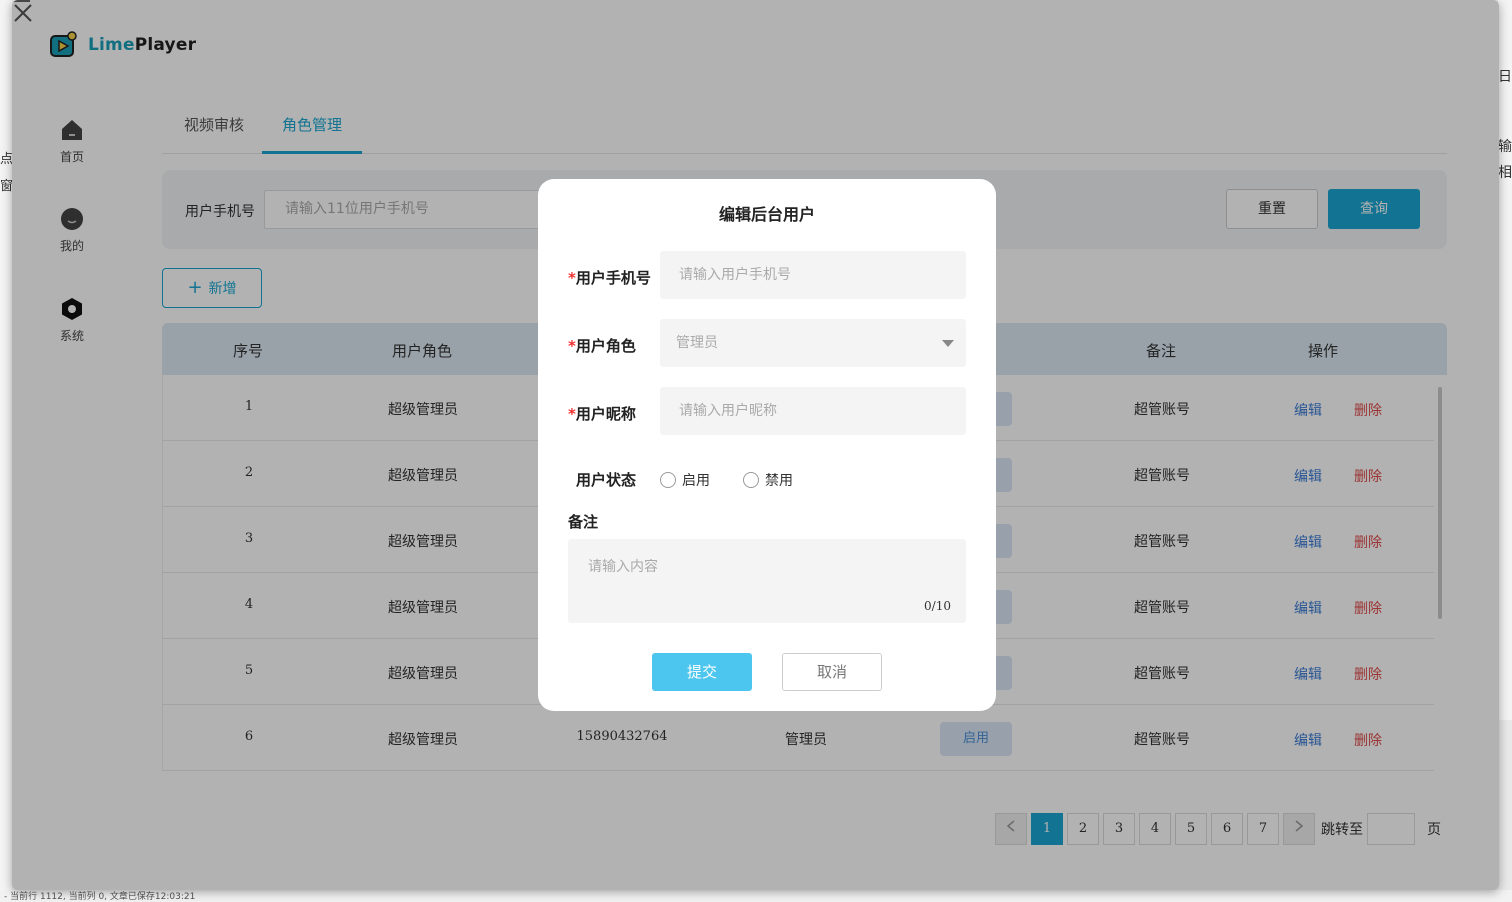  I want to click on cancel-button: 取消, so click(832, 672).